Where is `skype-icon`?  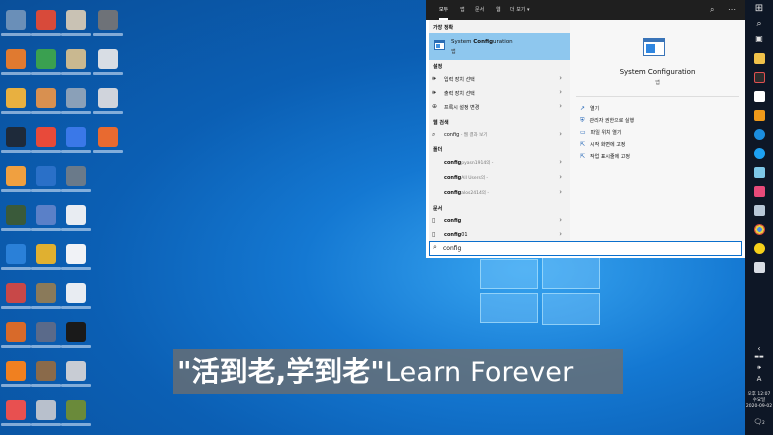
skype-icon is located at coordinates (759, 134).